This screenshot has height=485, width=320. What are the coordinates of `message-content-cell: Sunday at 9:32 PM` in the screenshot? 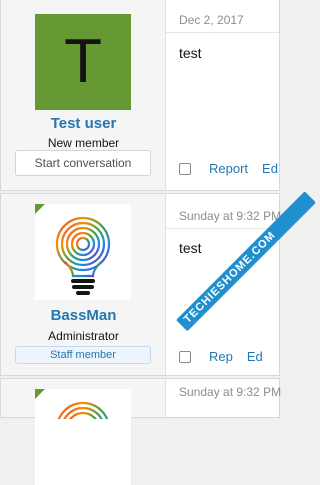 It's located at (223, 398).